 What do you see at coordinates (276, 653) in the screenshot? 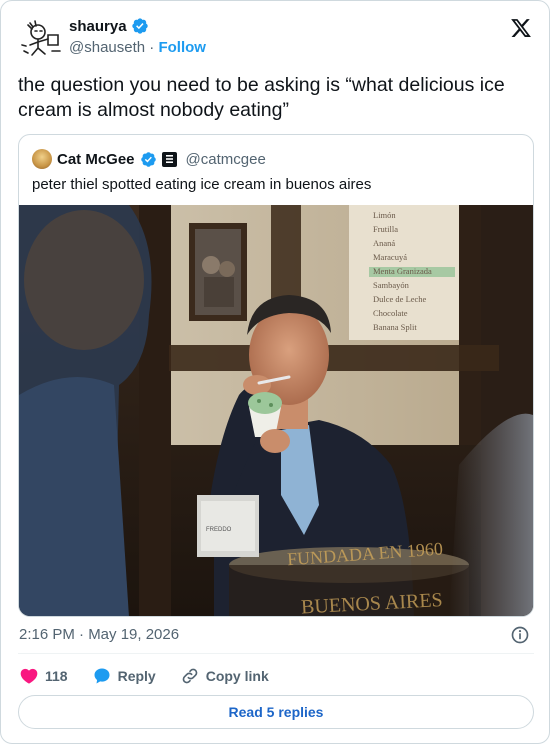
I see `divider` at bounding box center [276, 653].